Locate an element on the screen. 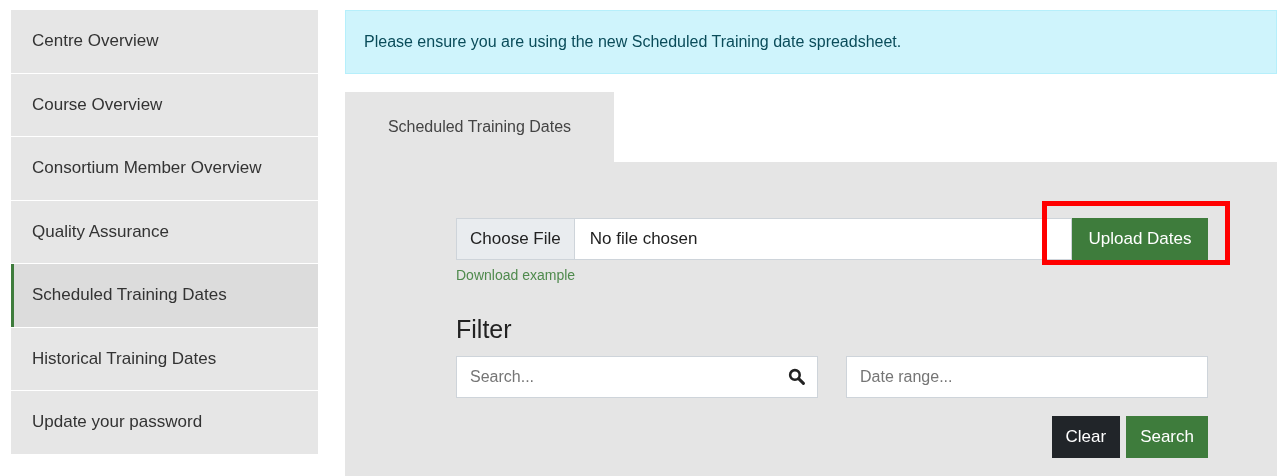 Image resolution: width=1277 pixels, height=476 pixels. sidebar-item: Quality Assurance is located at coordinates (164, 231).